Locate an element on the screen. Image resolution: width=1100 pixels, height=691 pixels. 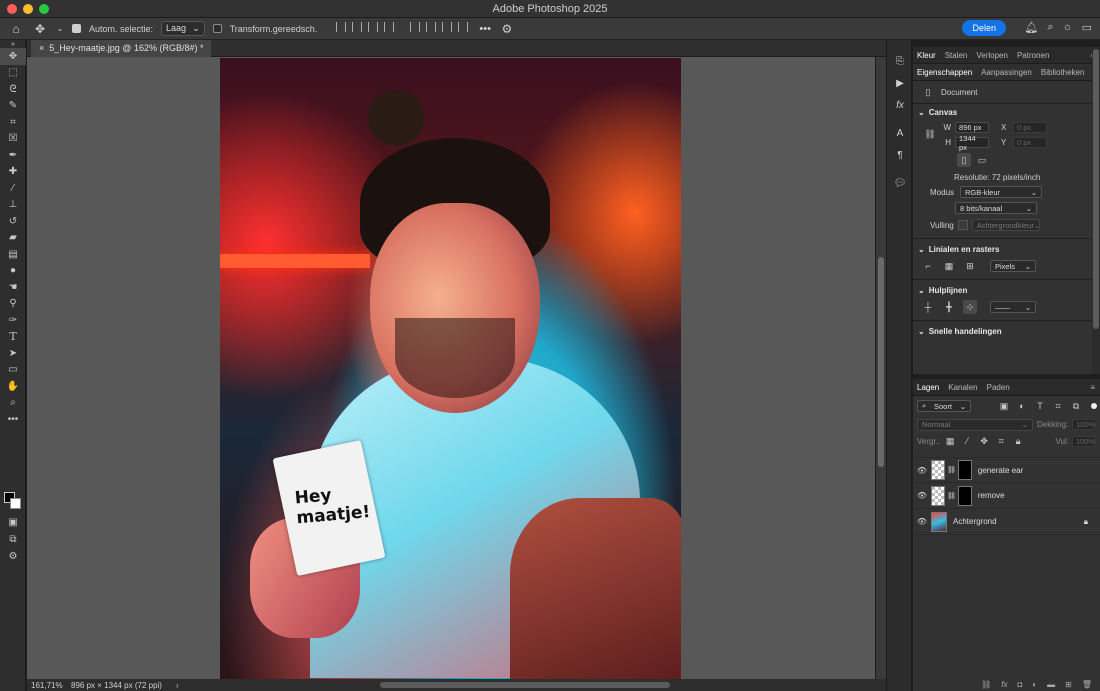
units-dropdown: Pixels ⌄ is located at coordinates (1013, 266).